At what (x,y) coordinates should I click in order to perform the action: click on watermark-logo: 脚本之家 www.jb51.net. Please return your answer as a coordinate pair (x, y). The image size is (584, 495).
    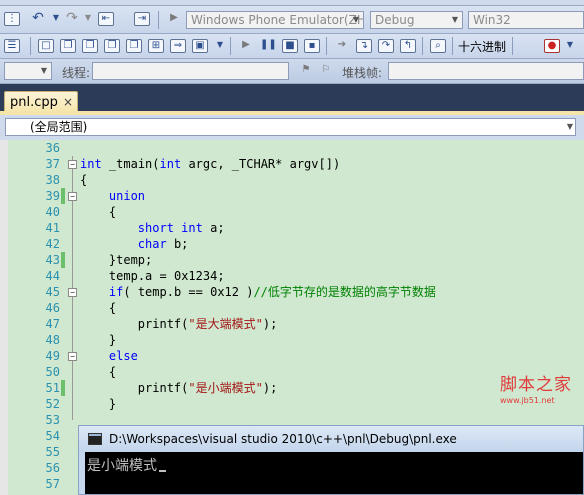
    Looking at the image, I should click on (536, 387).